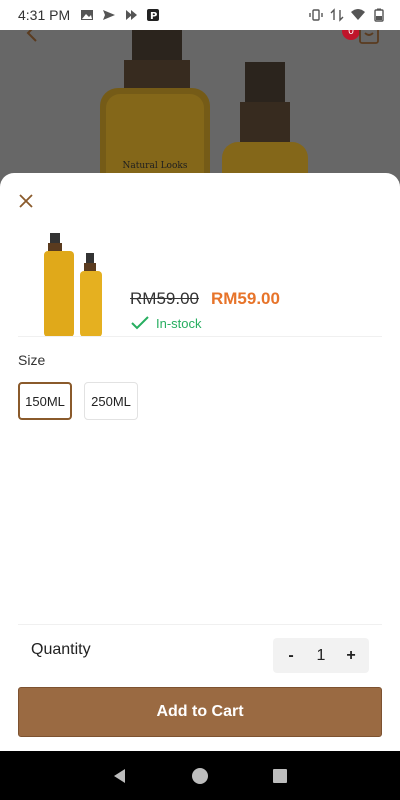  I want to click on quantity-stepper: - 1 +, so click(321, 655).